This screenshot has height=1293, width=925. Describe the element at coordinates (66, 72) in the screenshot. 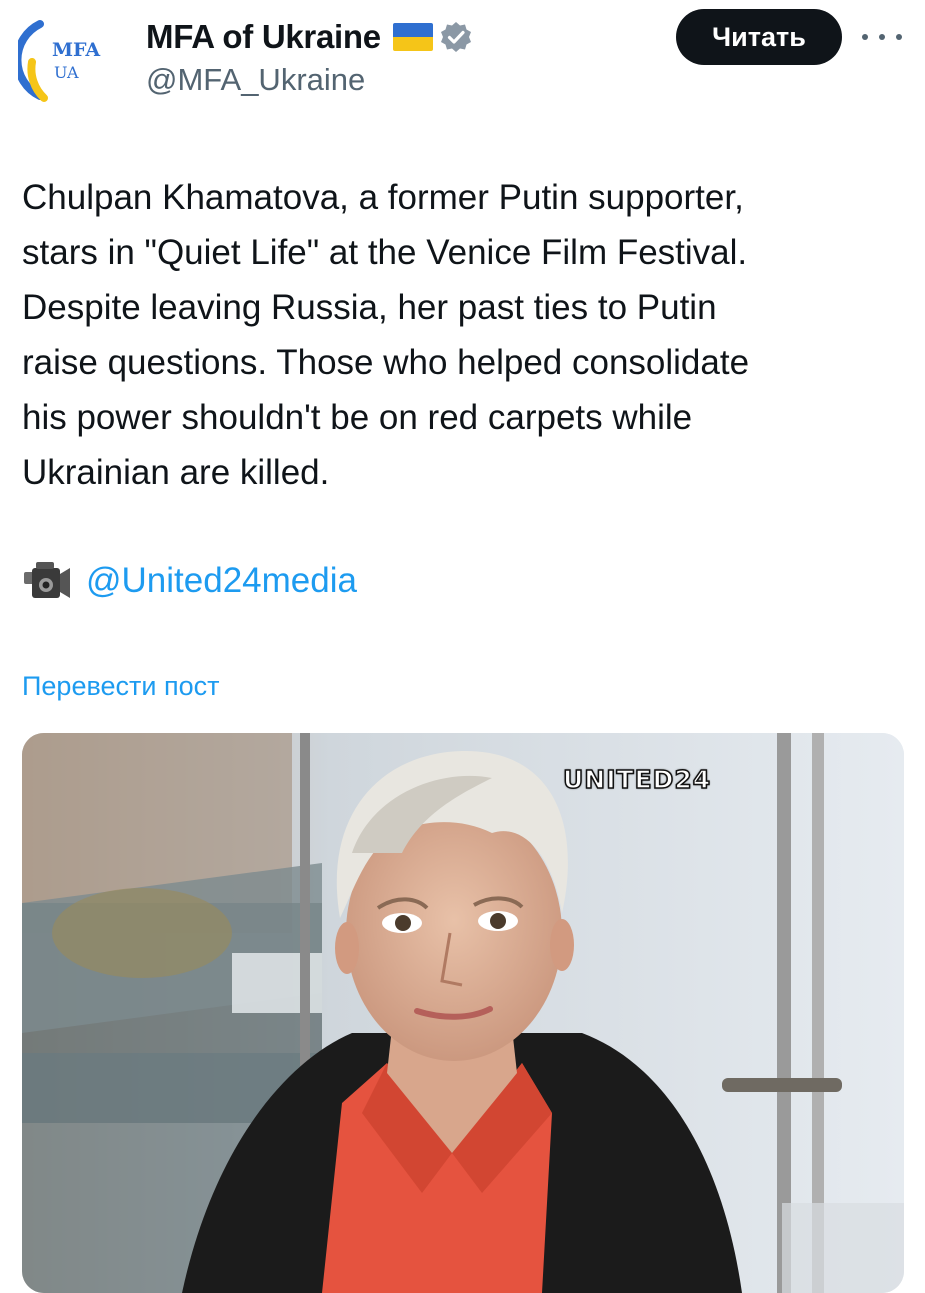

I see `svg-text: UA` at that location.